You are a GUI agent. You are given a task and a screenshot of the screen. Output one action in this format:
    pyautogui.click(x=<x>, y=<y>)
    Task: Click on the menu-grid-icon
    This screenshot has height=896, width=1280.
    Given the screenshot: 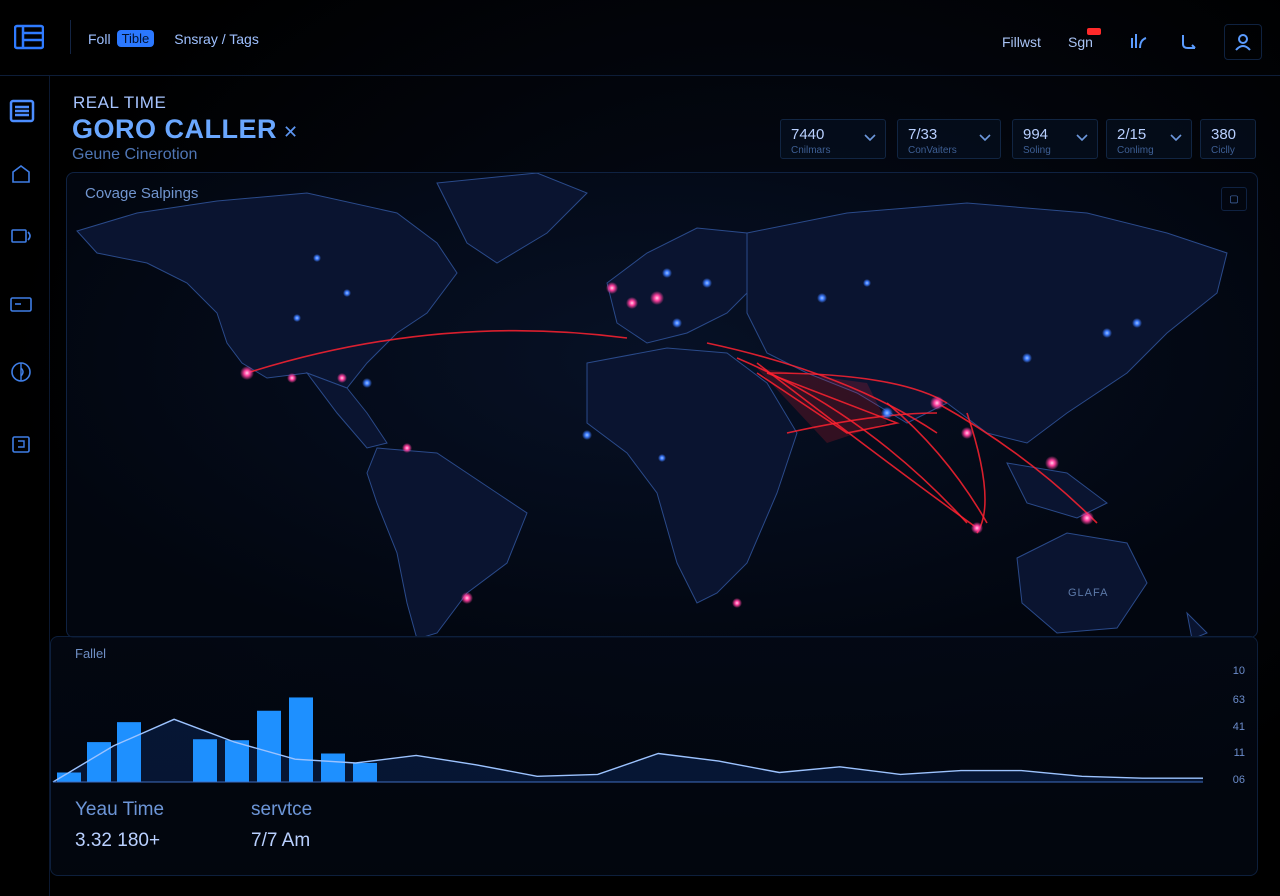 What is the action you would take?
    pyautogui.click(x=29, y=37)
    